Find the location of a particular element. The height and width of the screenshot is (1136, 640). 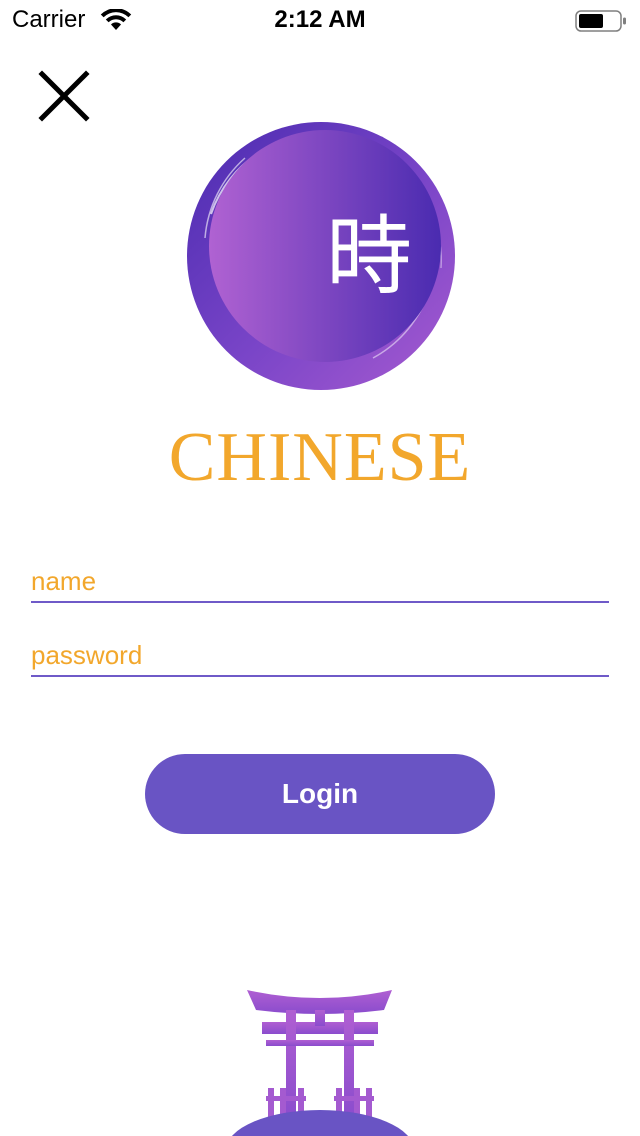

status-time: 2:12 AM is located at coordinates (320, 19).